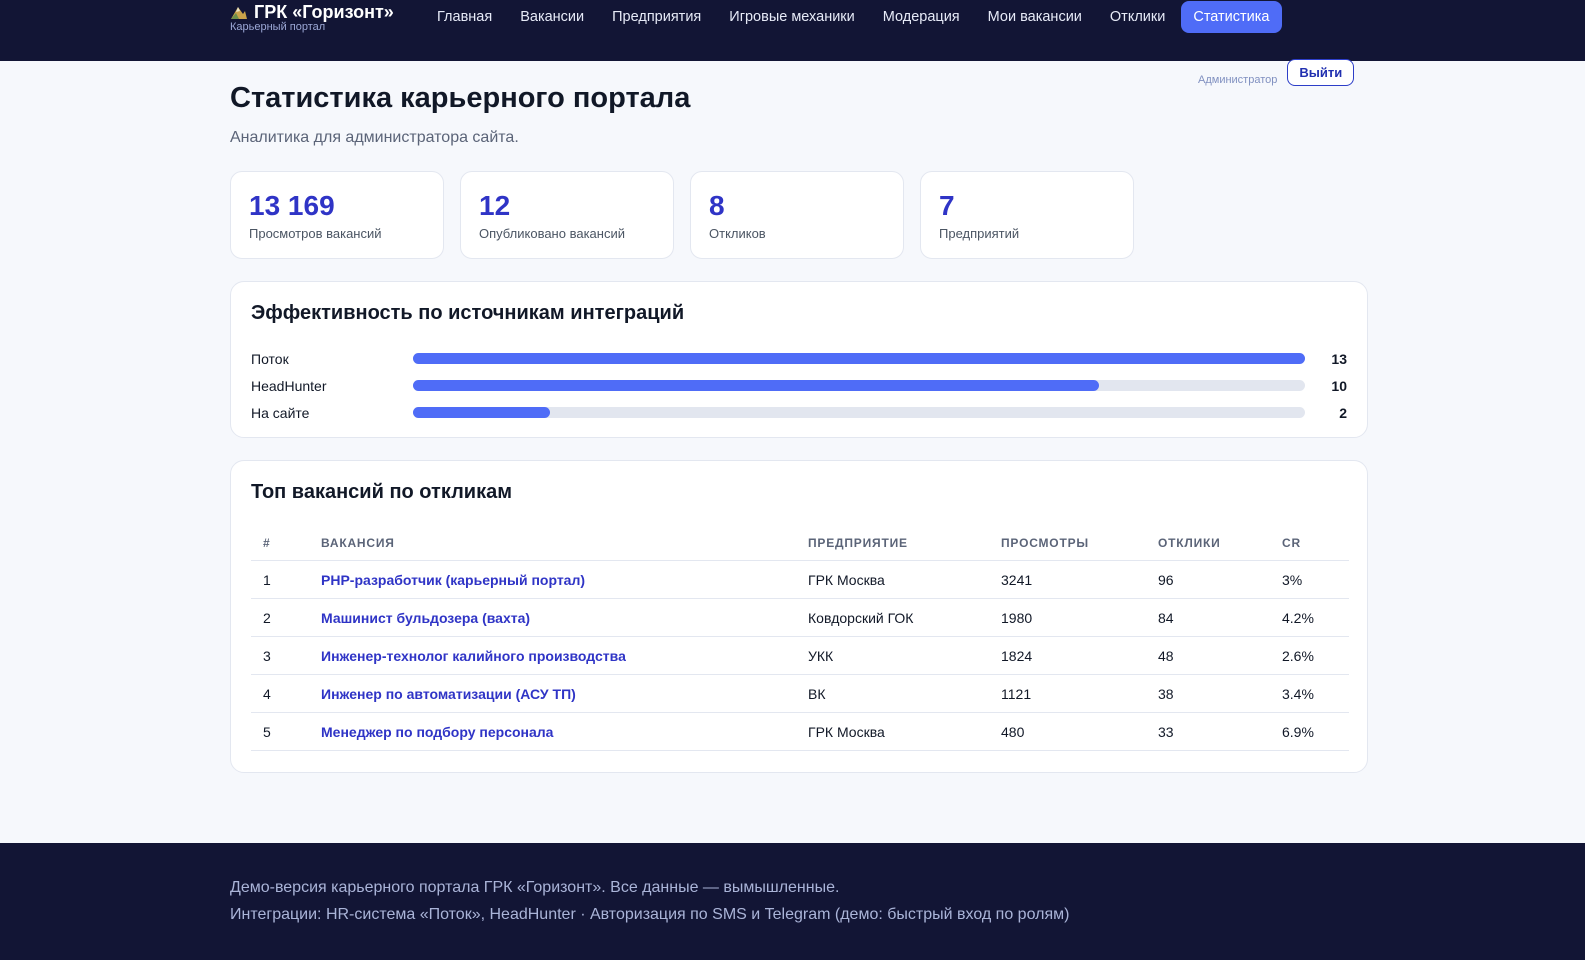 The width and height of the screenshot is (1585, 960). Describe the element at coordinates (1067, 693) in the screenshot. I see `views-cell: 1121` at that location.